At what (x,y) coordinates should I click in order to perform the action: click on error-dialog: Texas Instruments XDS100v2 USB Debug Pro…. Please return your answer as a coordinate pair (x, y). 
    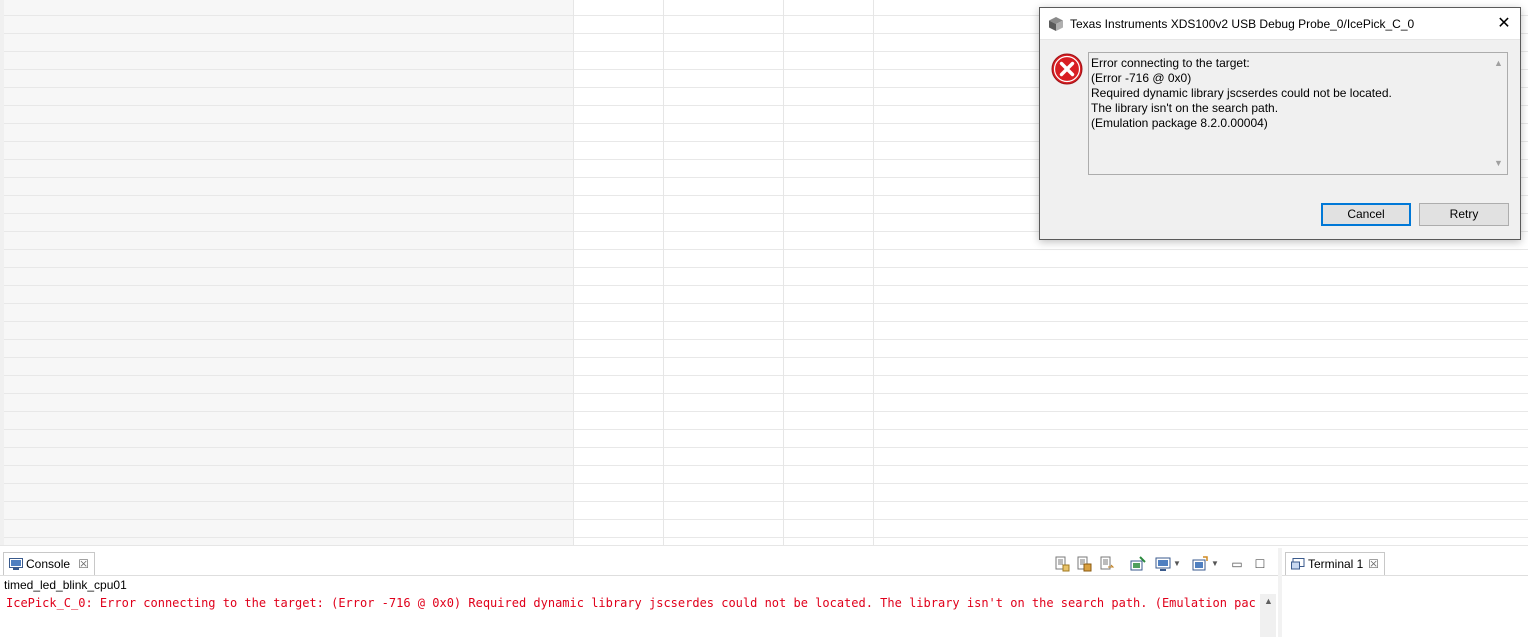
    Looking at the image, I should click on (1280, 123).